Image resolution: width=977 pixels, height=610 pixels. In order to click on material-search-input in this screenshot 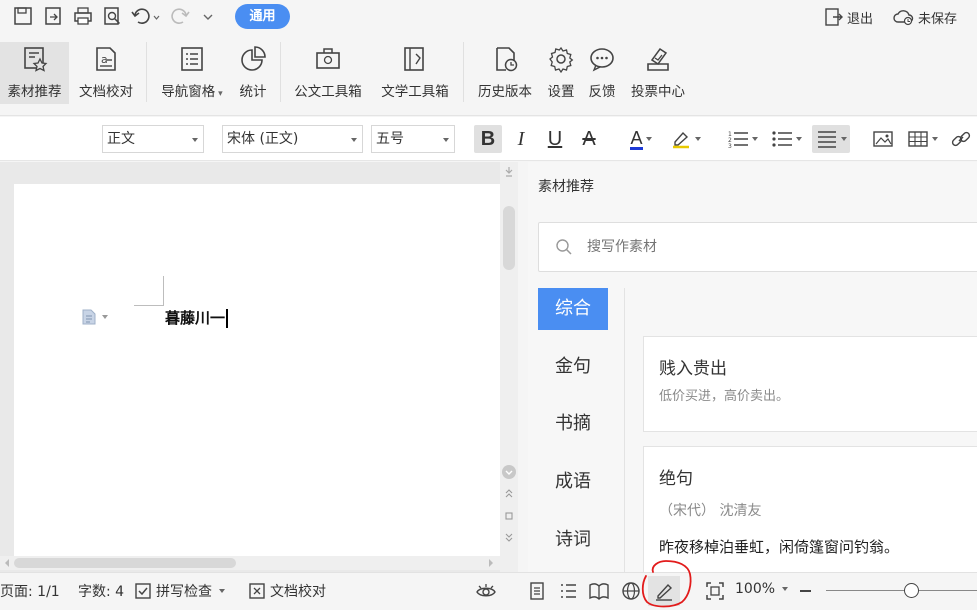, I will do `click(737, 247)`.